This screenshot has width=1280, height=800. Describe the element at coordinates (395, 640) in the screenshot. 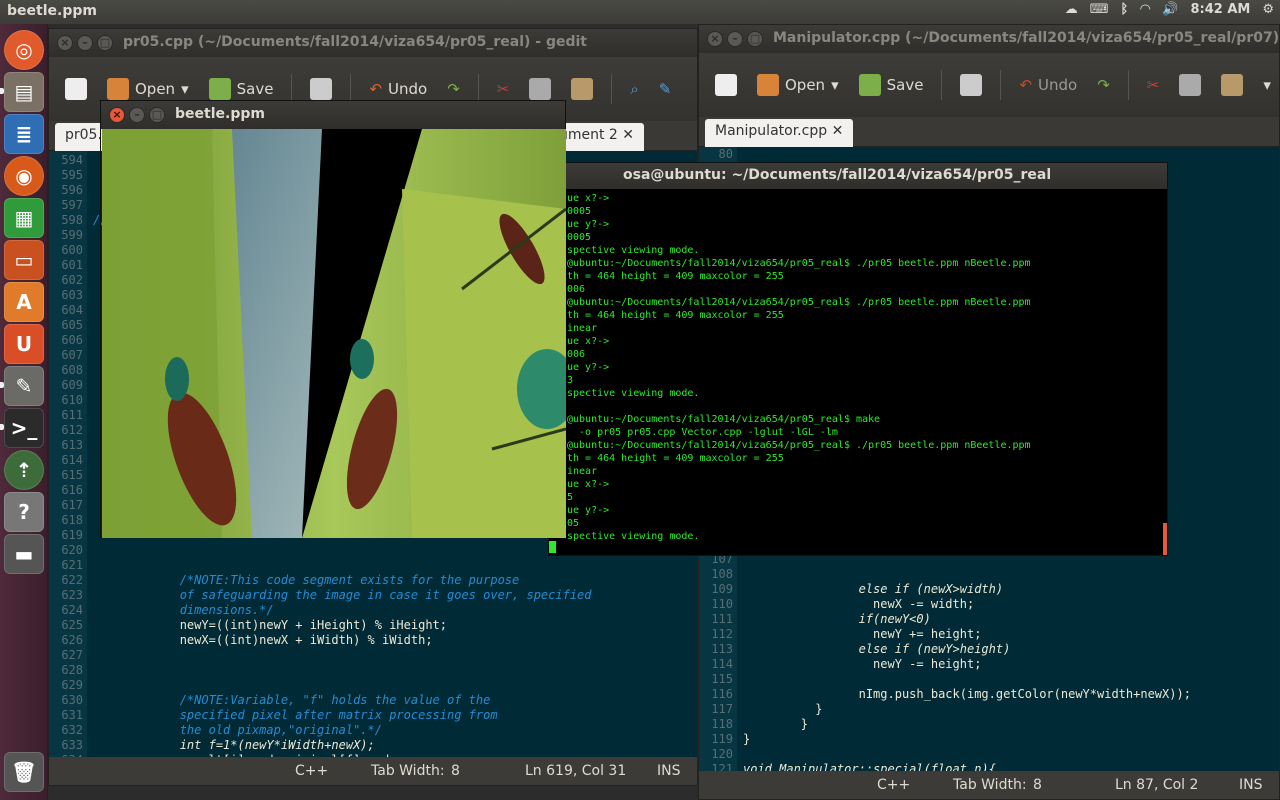

I see `code-line: newX=((int)newX + iWidth) % iWidth;` at that location.